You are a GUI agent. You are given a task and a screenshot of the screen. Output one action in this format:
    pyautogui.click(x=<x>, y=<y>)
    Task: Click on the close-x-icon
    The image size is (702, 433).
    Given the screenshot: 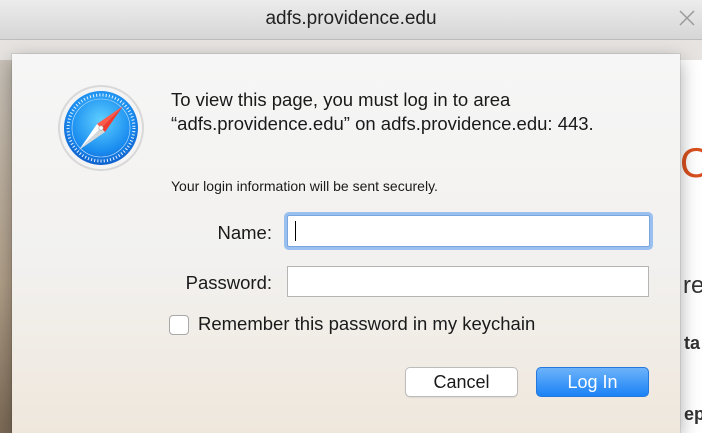 What is the action you would take?
    pyautogui.click(x=687, y=18)
    